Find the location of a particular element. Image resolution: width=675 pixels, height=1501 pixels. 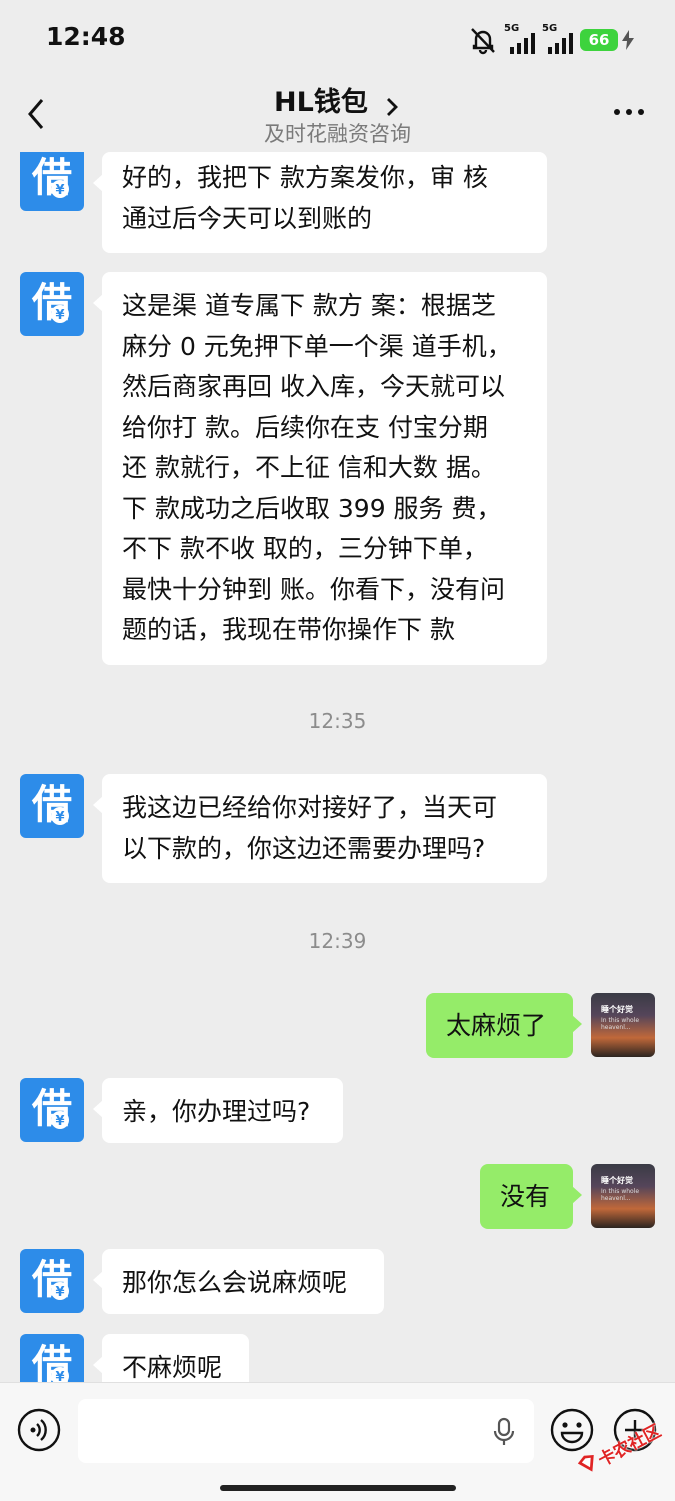

message-bubble: 亲，你办理过吗? is located at coordinates (218, 1110).